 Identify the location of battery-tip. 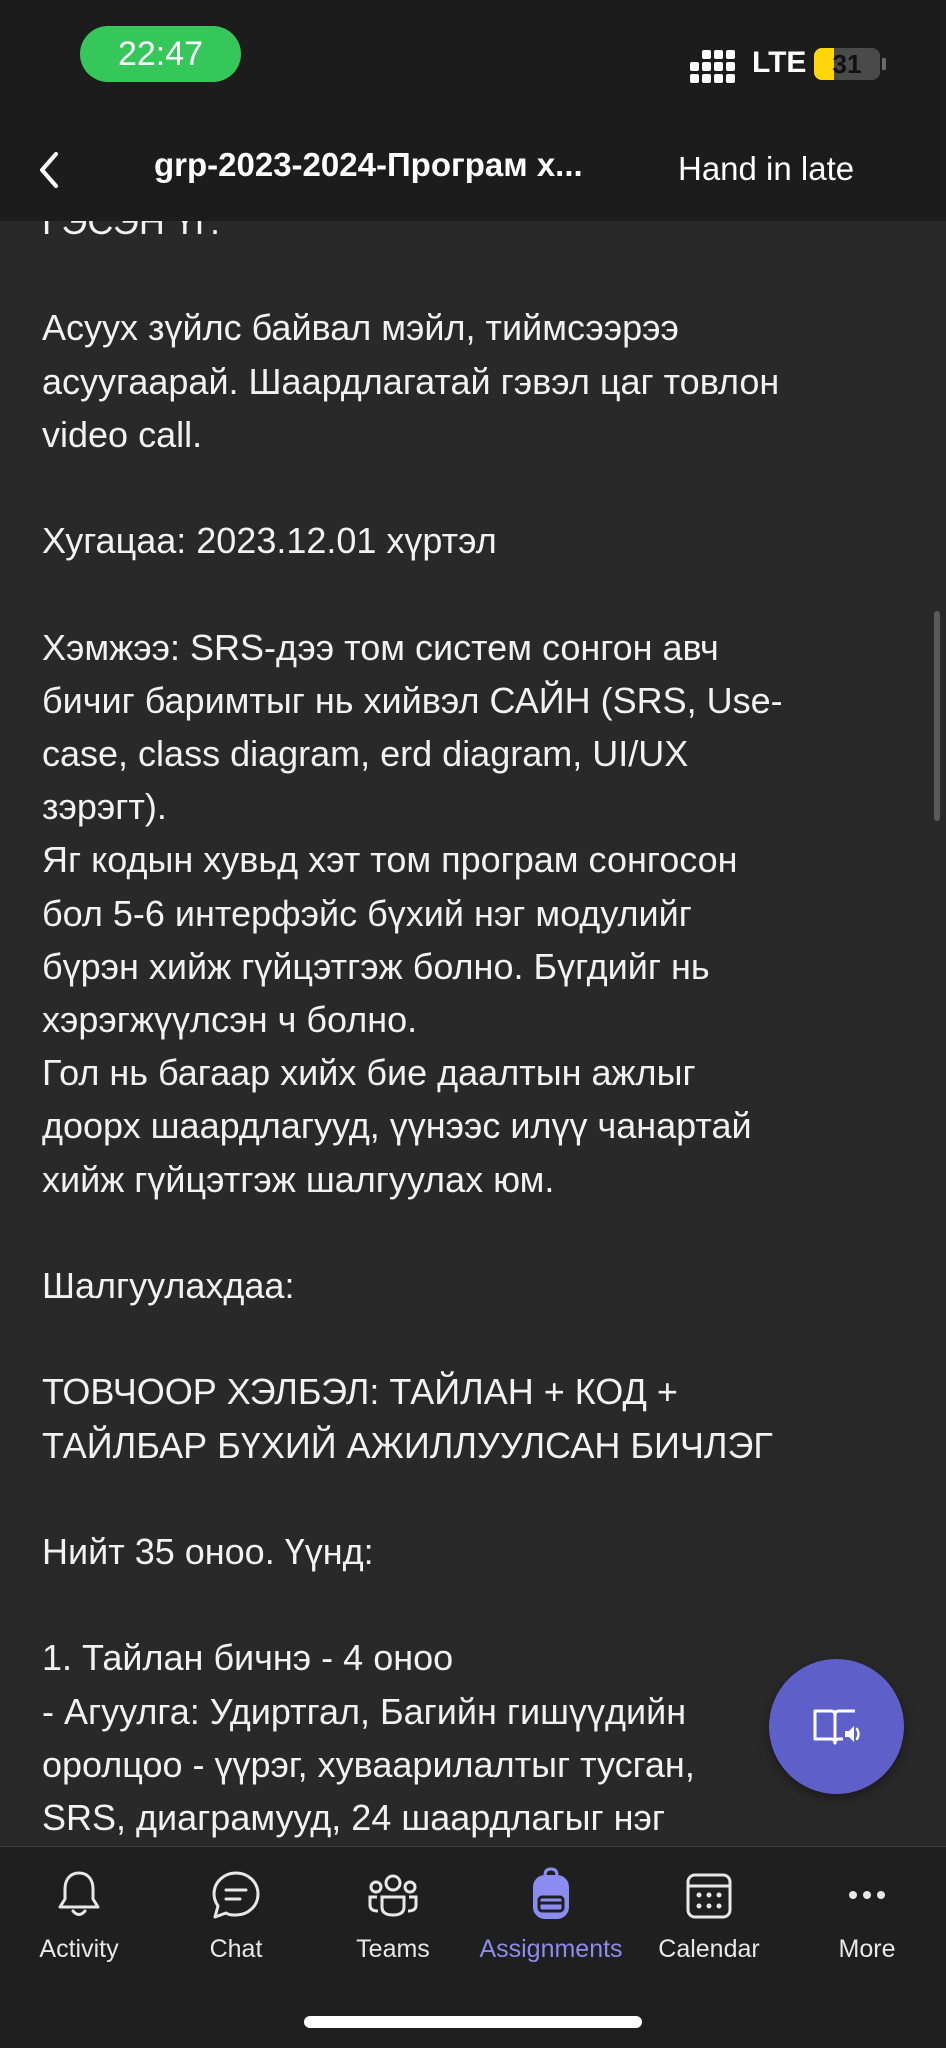
(884, 64).